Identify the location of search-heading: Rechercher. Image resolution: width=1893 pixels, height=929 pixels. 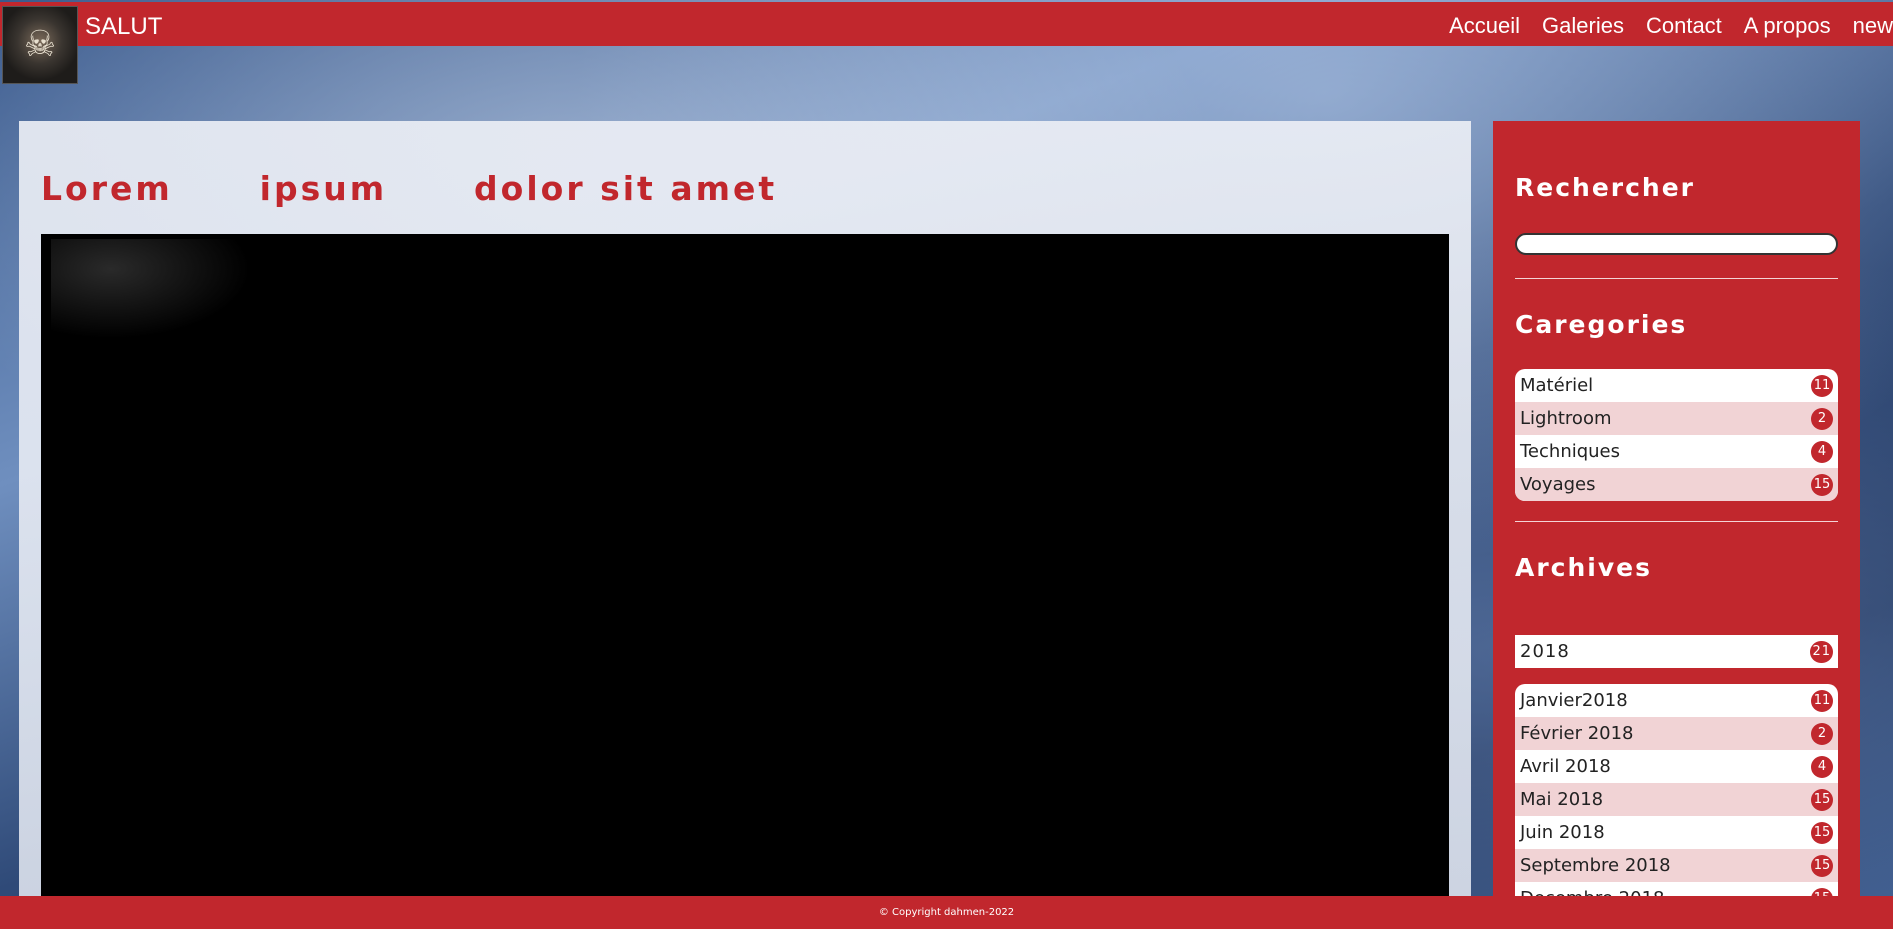
(1605, 187).